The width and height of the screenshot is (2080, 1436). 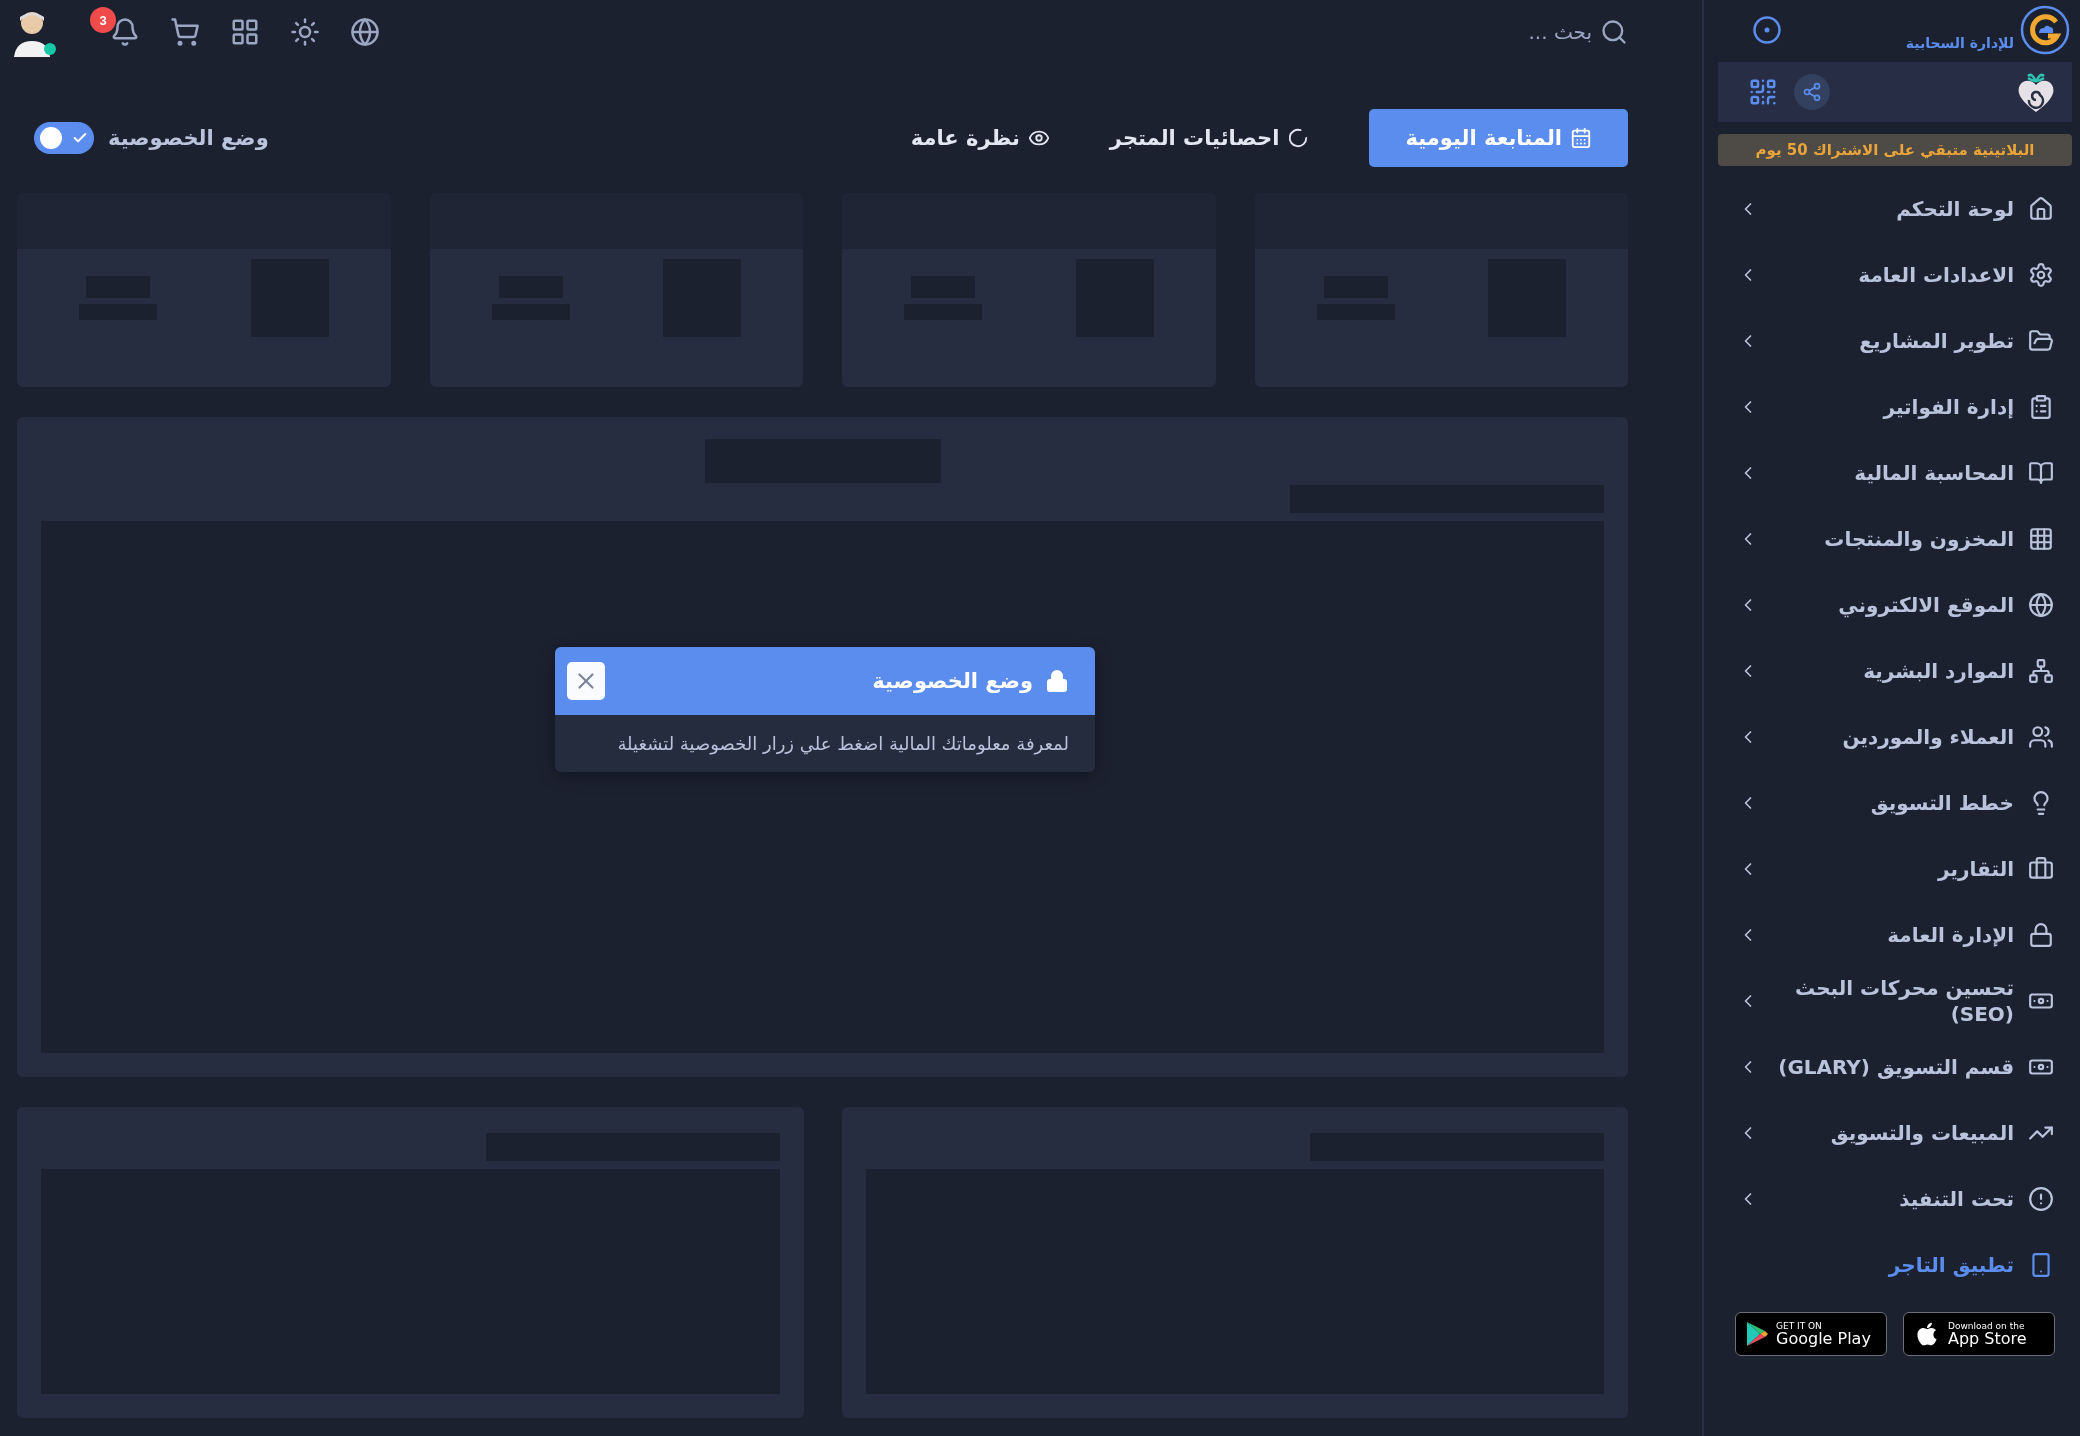 What do you see at coordinates (1895, 605) in the screenshot?
I see `sidebar-item: الموقع الالكتروني` at bounding box center [1895, 605].